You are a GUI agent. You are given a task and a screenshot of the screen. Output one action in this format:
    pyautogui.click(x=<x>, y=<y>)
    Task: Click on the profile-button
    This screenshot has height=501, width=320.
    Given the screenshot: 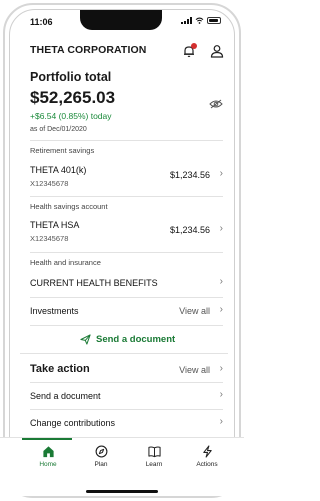 What is the action you would take?
    pyautogui.click(x=217, y=51)
    